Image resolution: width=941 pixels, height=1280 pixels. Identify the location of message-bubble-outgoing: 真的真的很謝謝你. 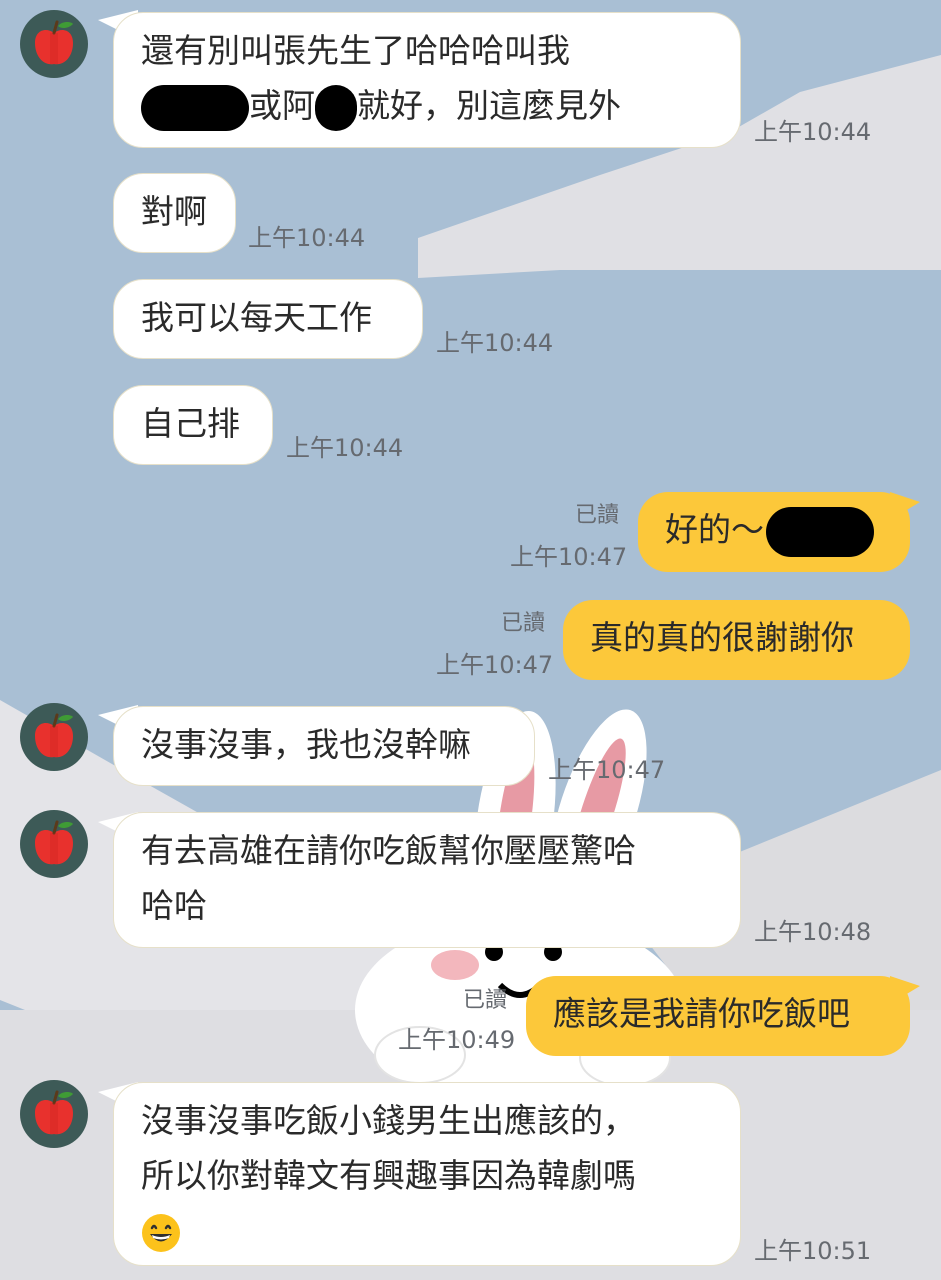
(736, 640).